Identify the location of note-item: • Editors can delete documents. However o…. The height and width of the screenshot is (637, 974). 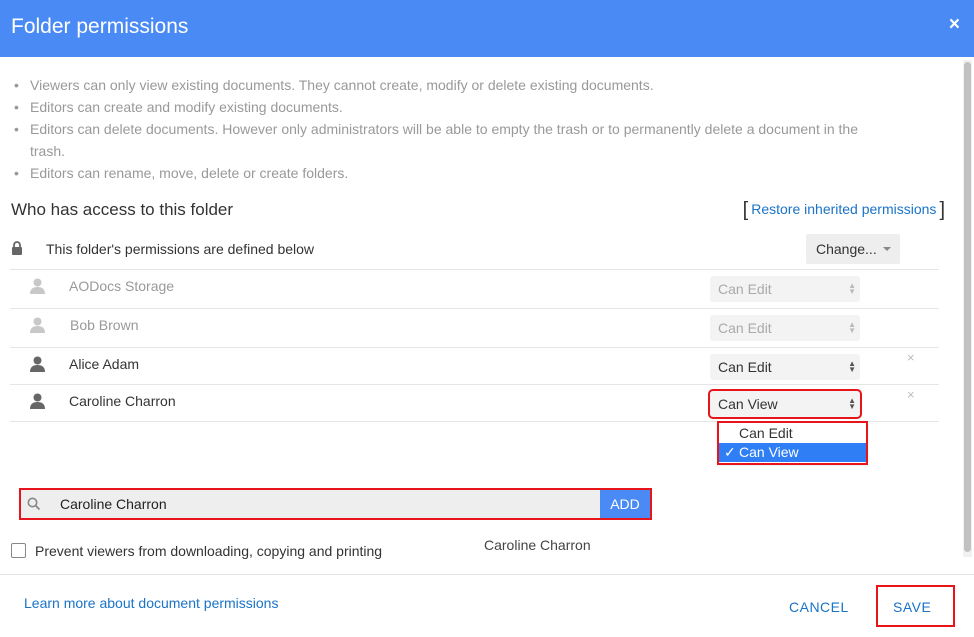
(442, 140).